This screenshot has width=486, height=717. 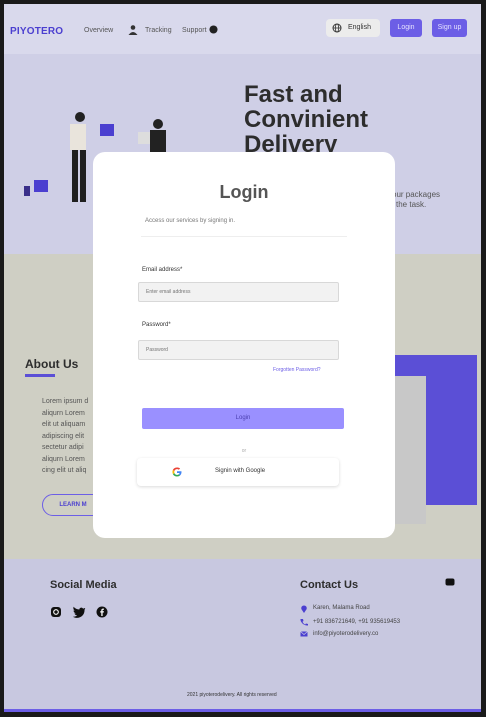 What do you see at coordinates (98, 30) in the screenshot?
I see `nav-overview: Overview` at bounding box center [98, 30].